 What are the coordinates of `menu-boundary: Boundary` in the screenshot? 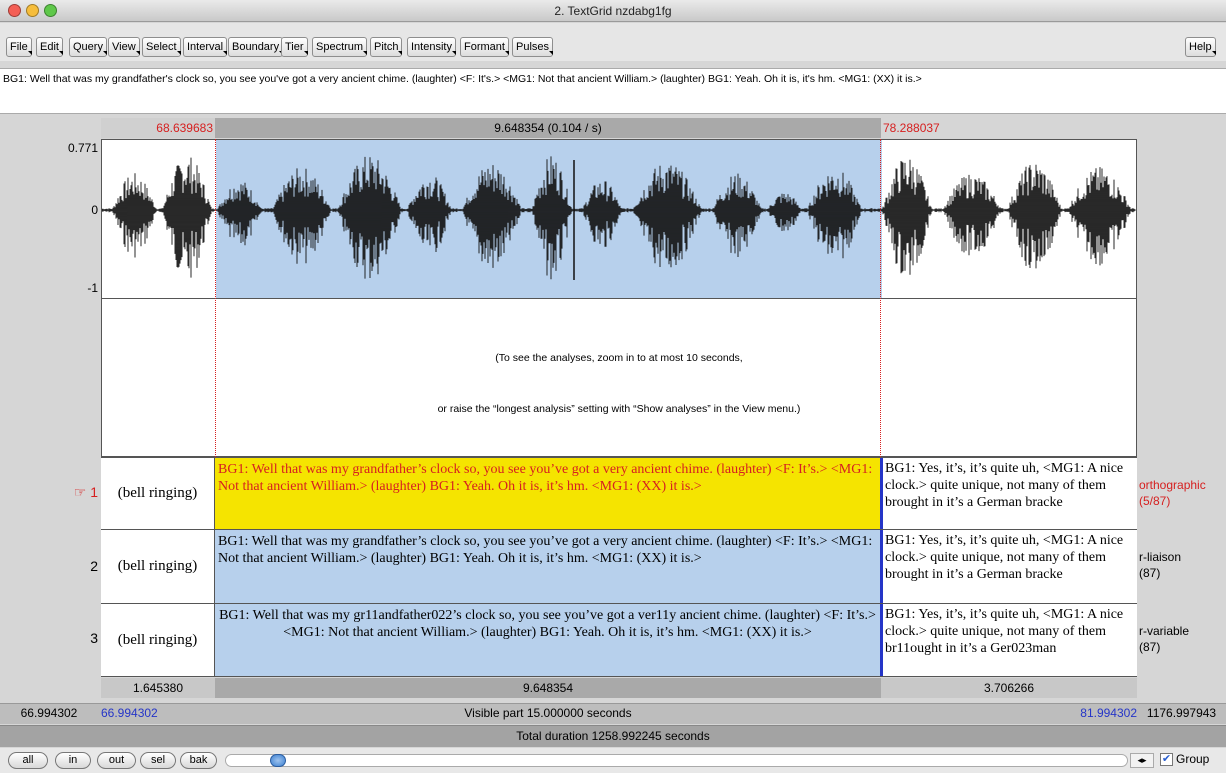 It's located at (256, 47).